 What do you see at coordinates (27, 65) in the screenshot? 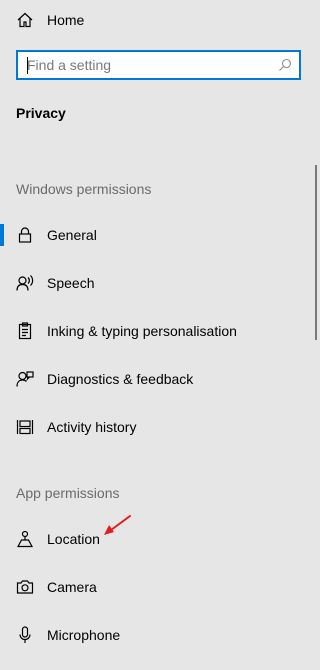
I see `text-caret` at bounding box center [27, 65].